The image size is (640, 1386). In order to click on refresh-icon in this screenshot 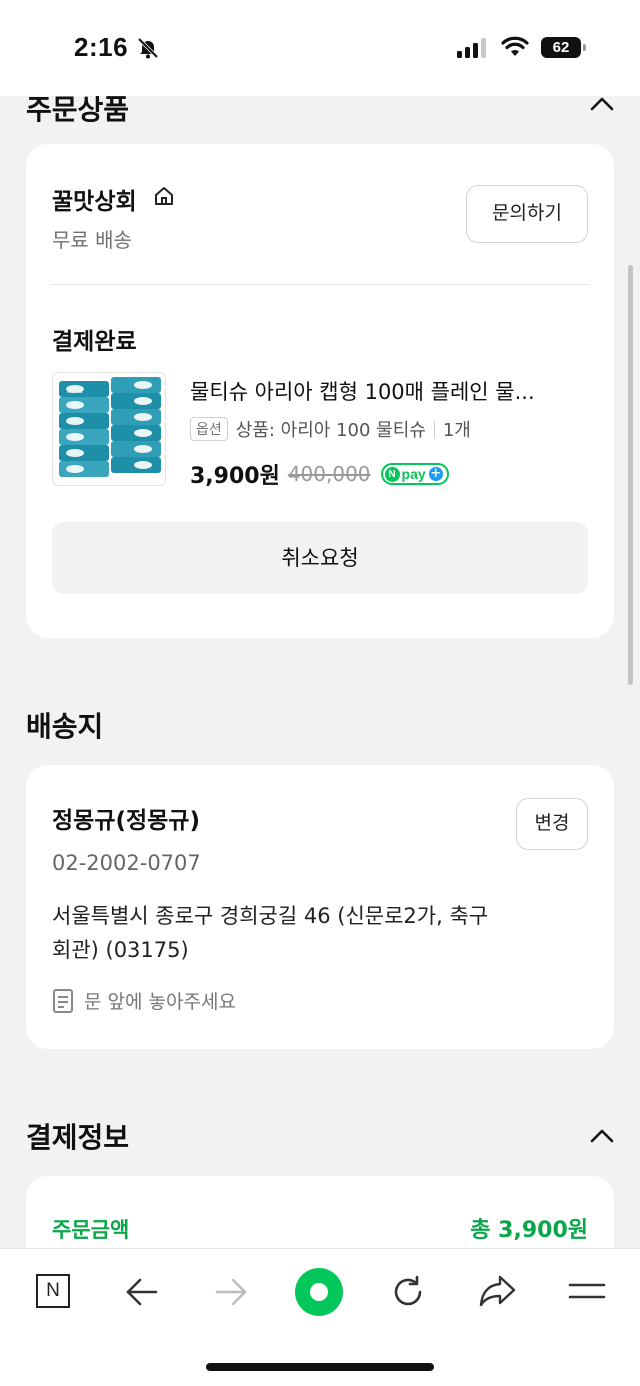, I will do `click(408, 1292)`.